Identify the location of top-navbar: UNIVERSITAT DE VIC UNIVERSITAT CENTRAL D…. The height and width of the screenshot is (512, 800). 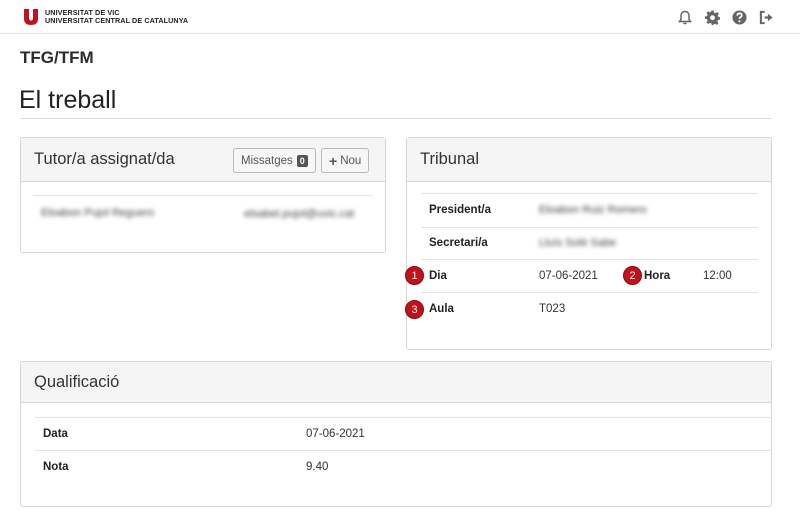
(400, 17).